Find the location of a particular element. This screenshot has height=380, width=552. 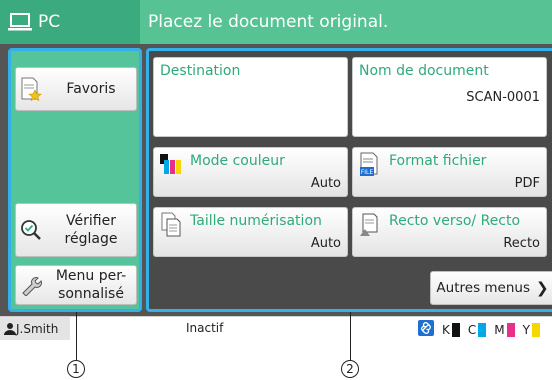

mode-label: PC is located at coordinates (49, 22).